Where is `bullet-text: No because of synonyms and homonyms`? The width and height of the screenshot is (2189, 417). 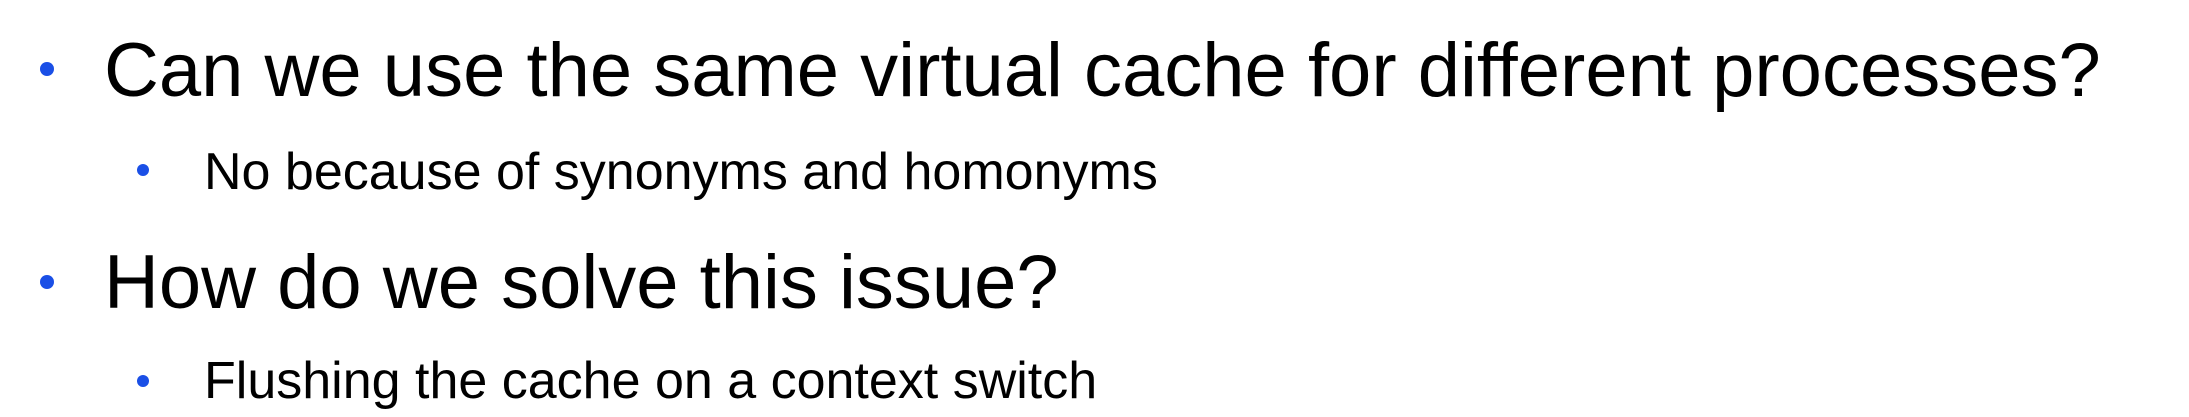
bullet-text: No because of synonyms and homonyms is located at coordinates (681, 172).